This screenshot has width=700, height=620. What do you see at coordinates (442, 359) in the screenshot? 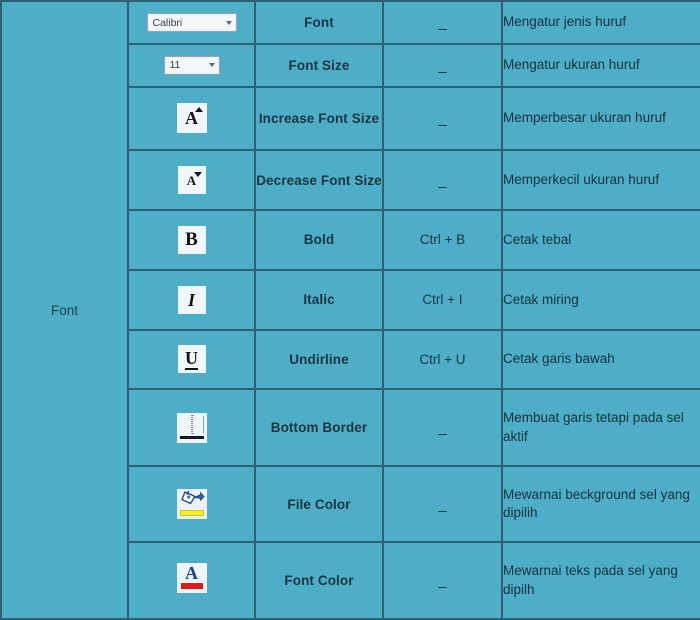
I see `command-shortcut: Ctrl + U` at bounding box center [442, 359].